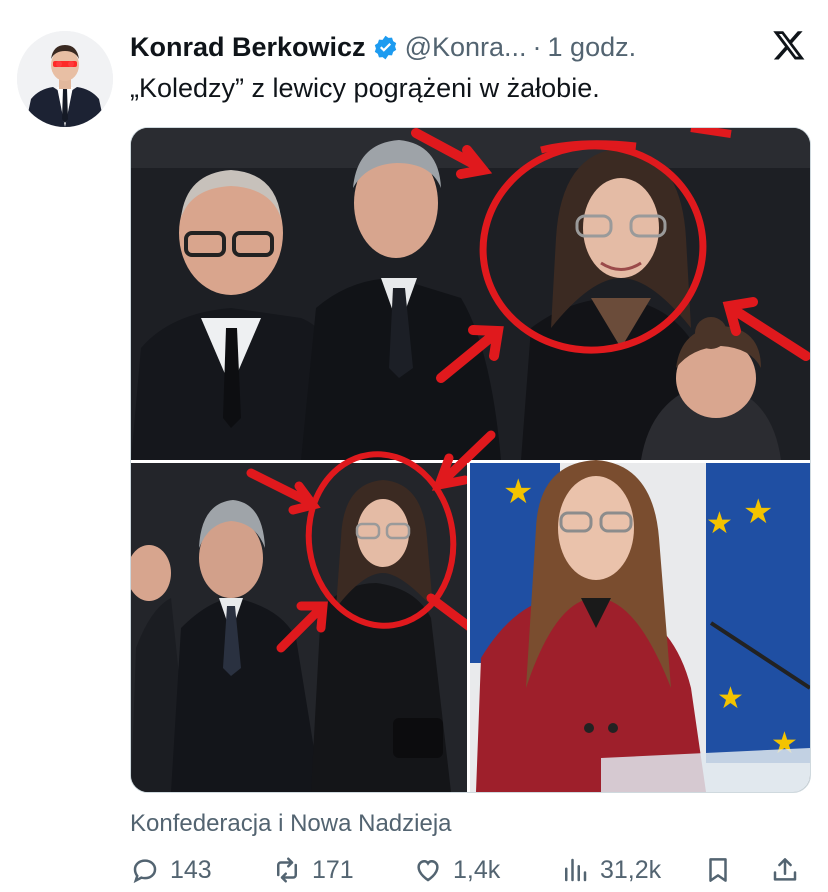  Describe the element at coordinates (477, 869) in the screenshot. I see `like-count: 1,4k` at that location.